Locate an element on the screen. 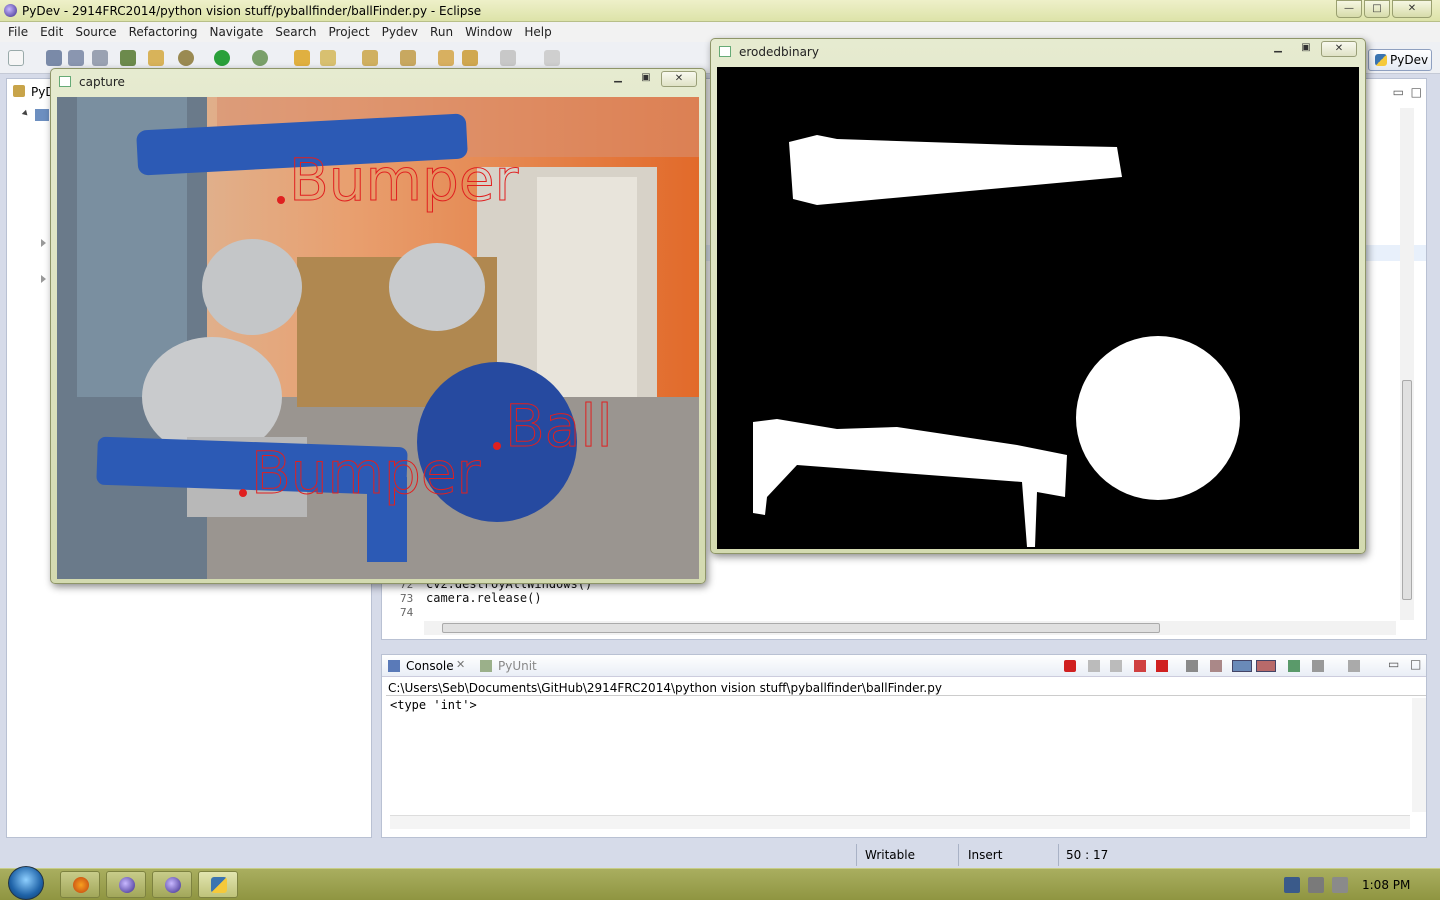 This screenshot has width=1440, height=900. show-on-stdout-icon is located at coordinates (1242, 666).